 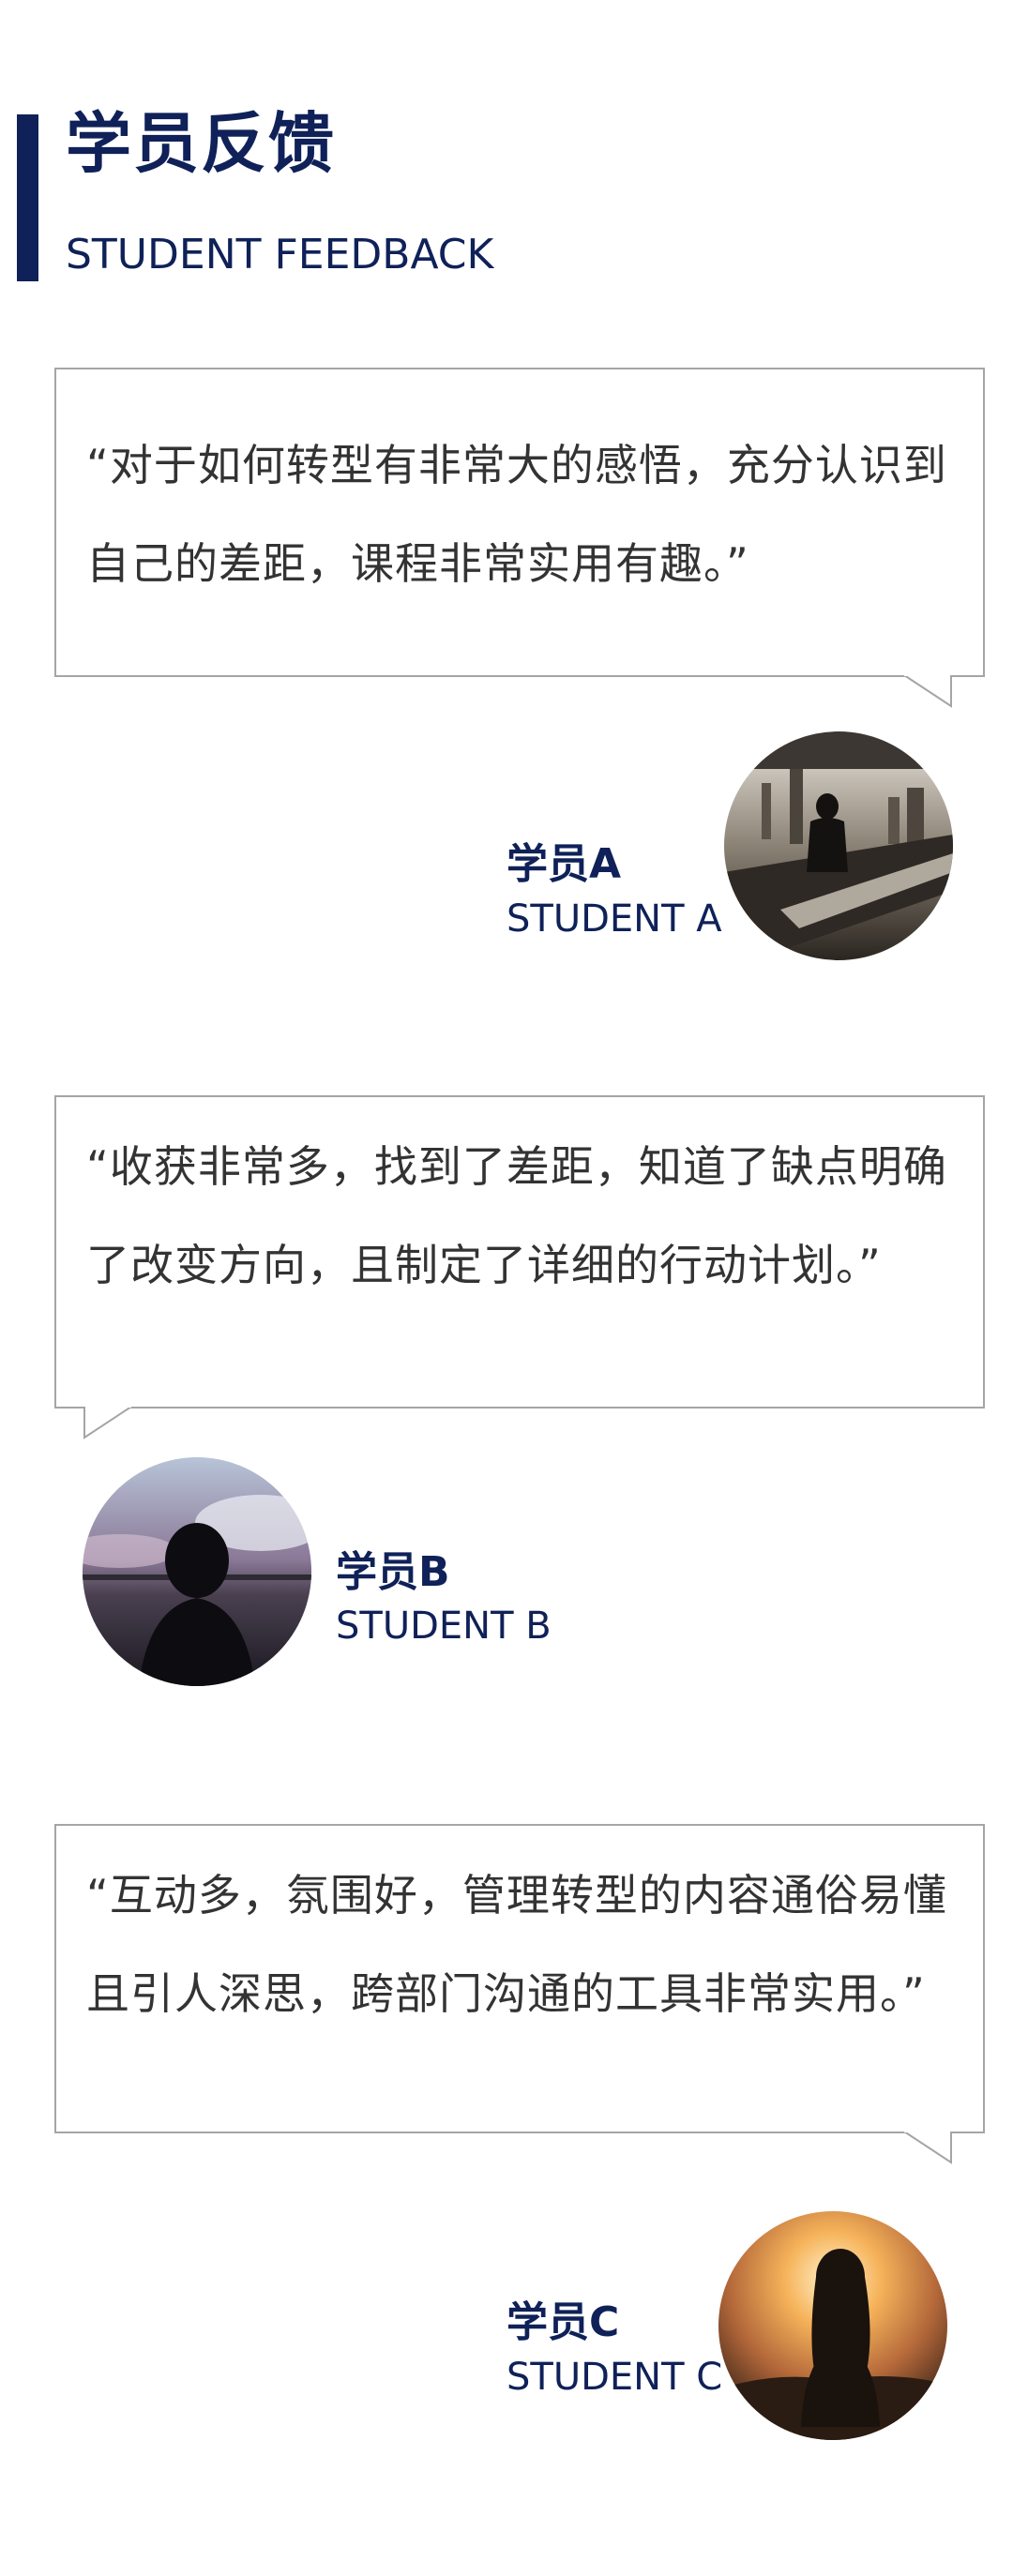 I want to click on feedback-bubble-b: “收获非常多，找到了差距，知道了缺点明确了改变方向，且制定了详细的行动计划。”, so click(x=520, y=1252).